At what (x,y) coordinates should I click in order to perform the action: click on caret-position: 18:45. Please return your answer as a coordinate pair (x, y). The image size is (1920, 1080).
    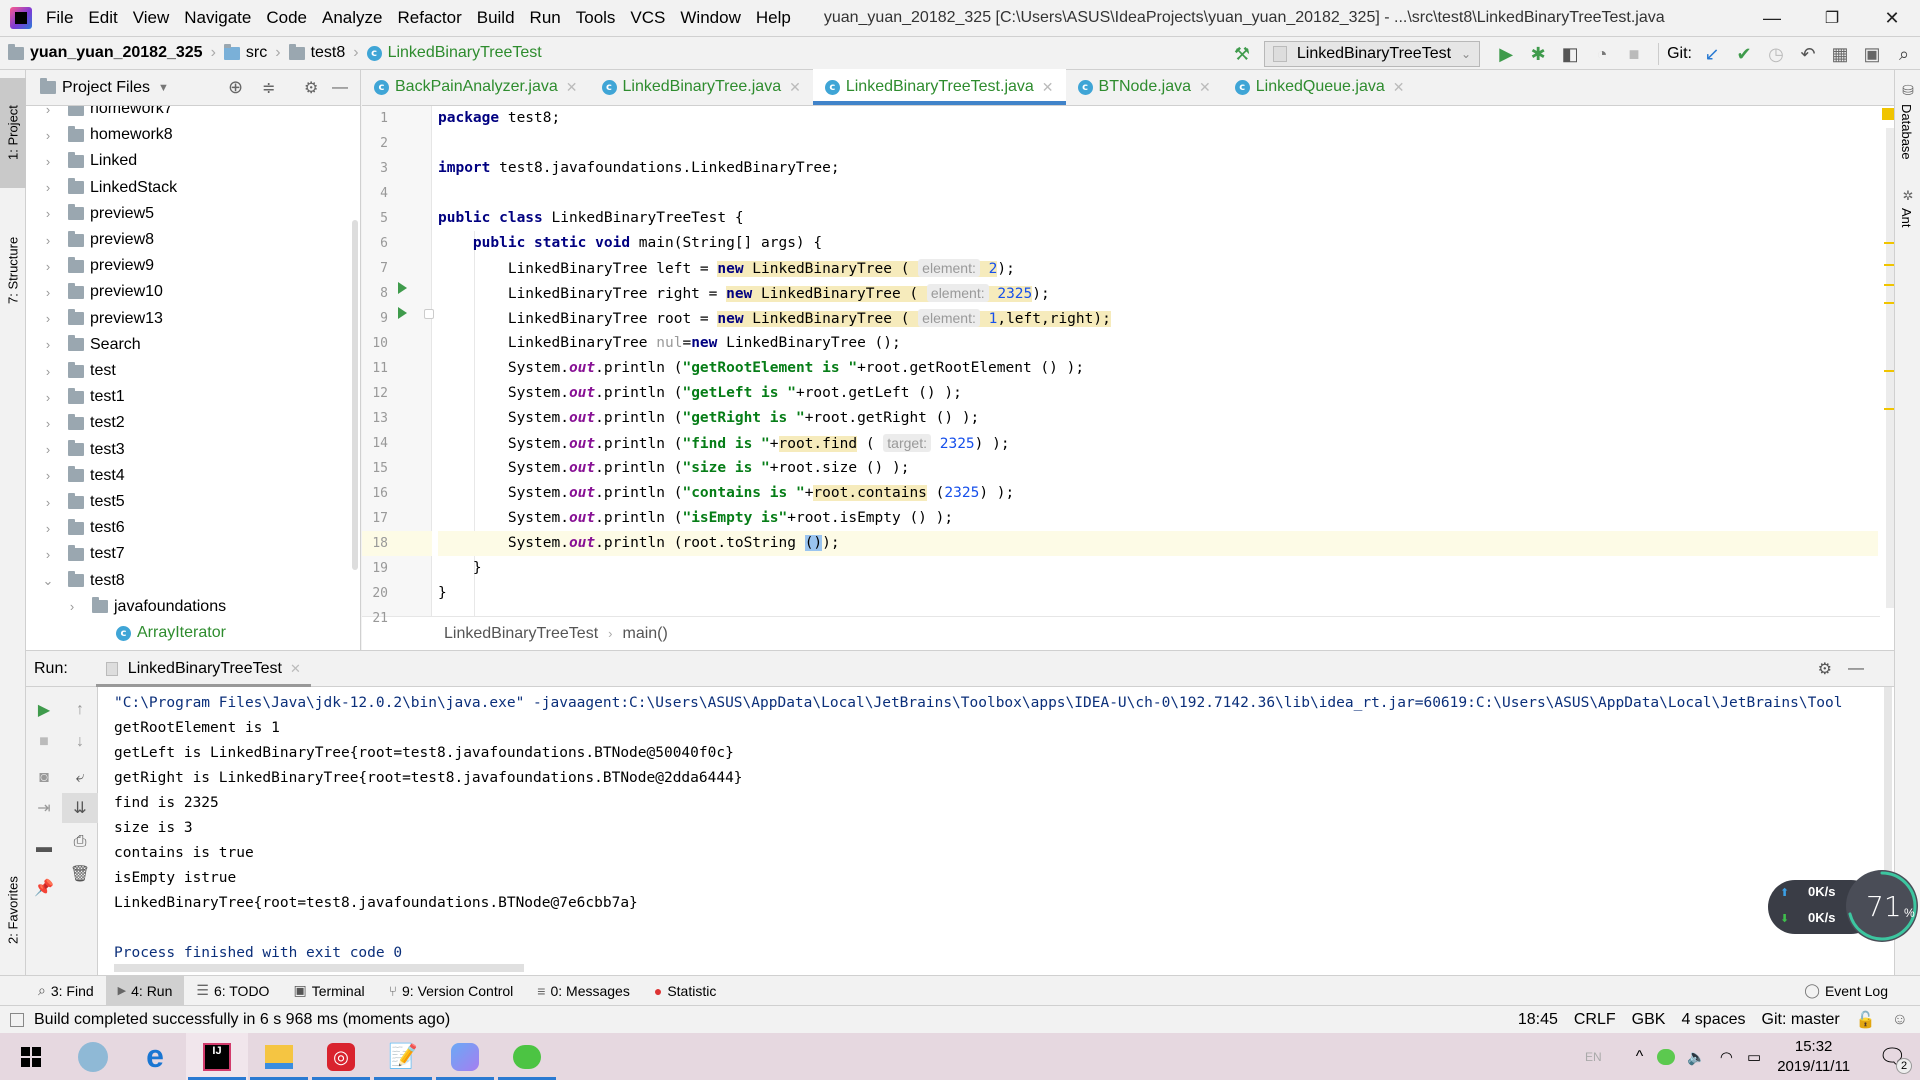
    Looking at the image, I should click on (1538, 1020).